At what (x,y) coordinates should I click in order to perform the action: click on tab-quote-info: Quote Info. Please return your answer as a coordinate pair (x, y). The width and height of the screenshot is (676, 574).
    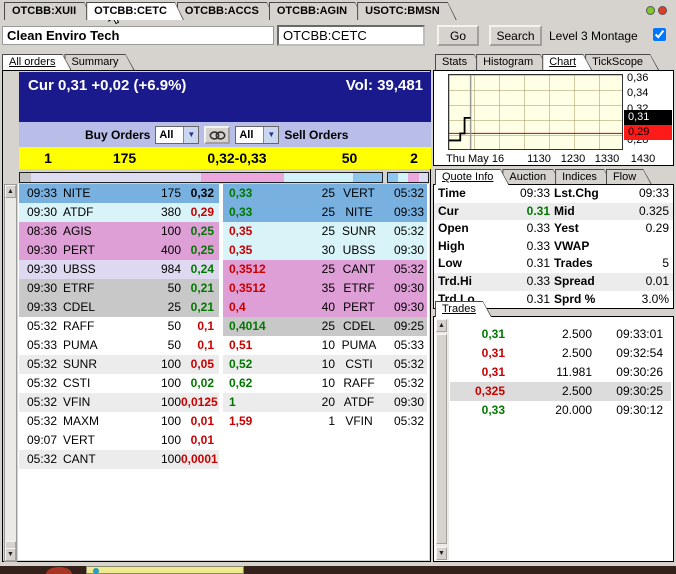
    Looking at the image, I should click on (472, 177).